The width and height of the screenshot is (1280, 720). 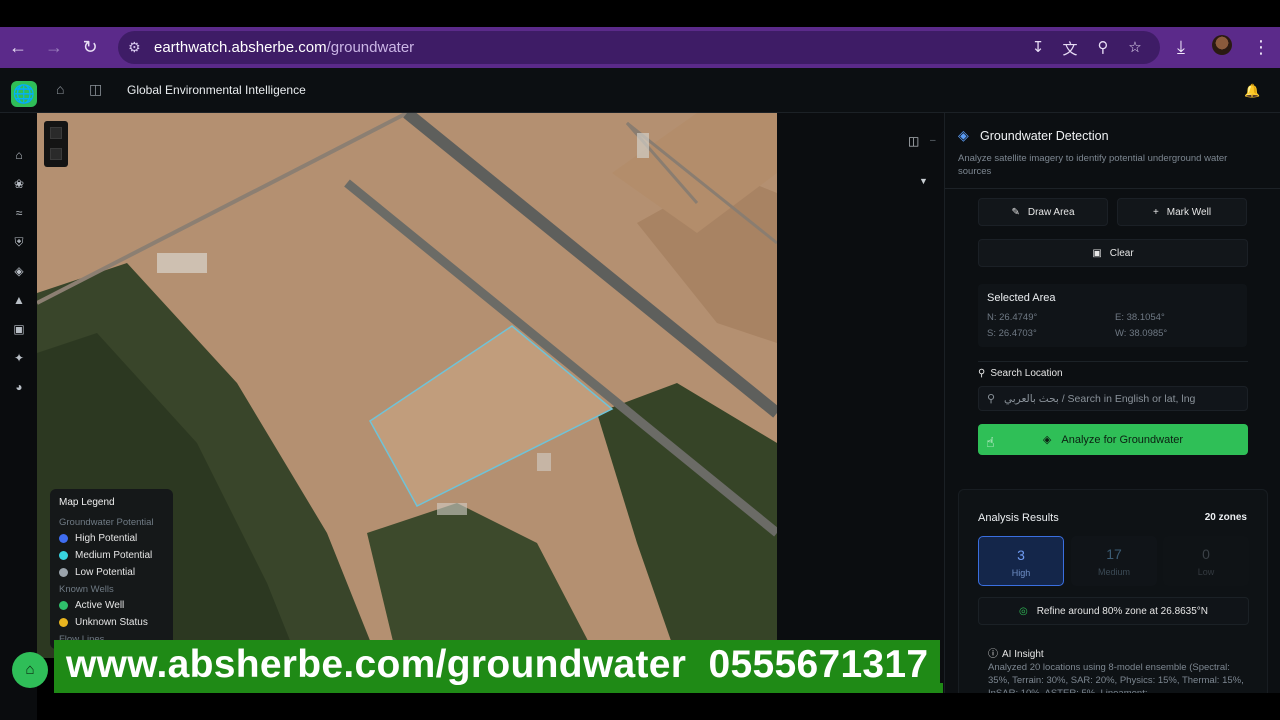 I want to click on droplet-icon: ◈, so click(x=19, y=271).